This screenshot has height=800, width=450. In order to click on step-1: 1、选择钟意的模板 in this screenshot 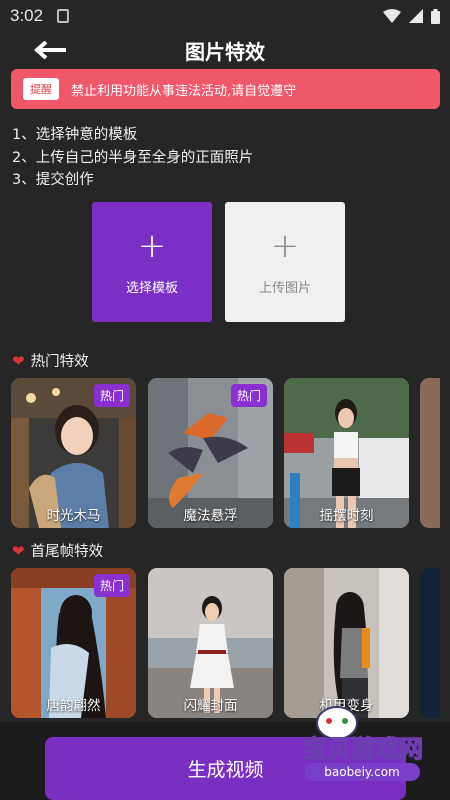, I will do `click(75, 135)`.